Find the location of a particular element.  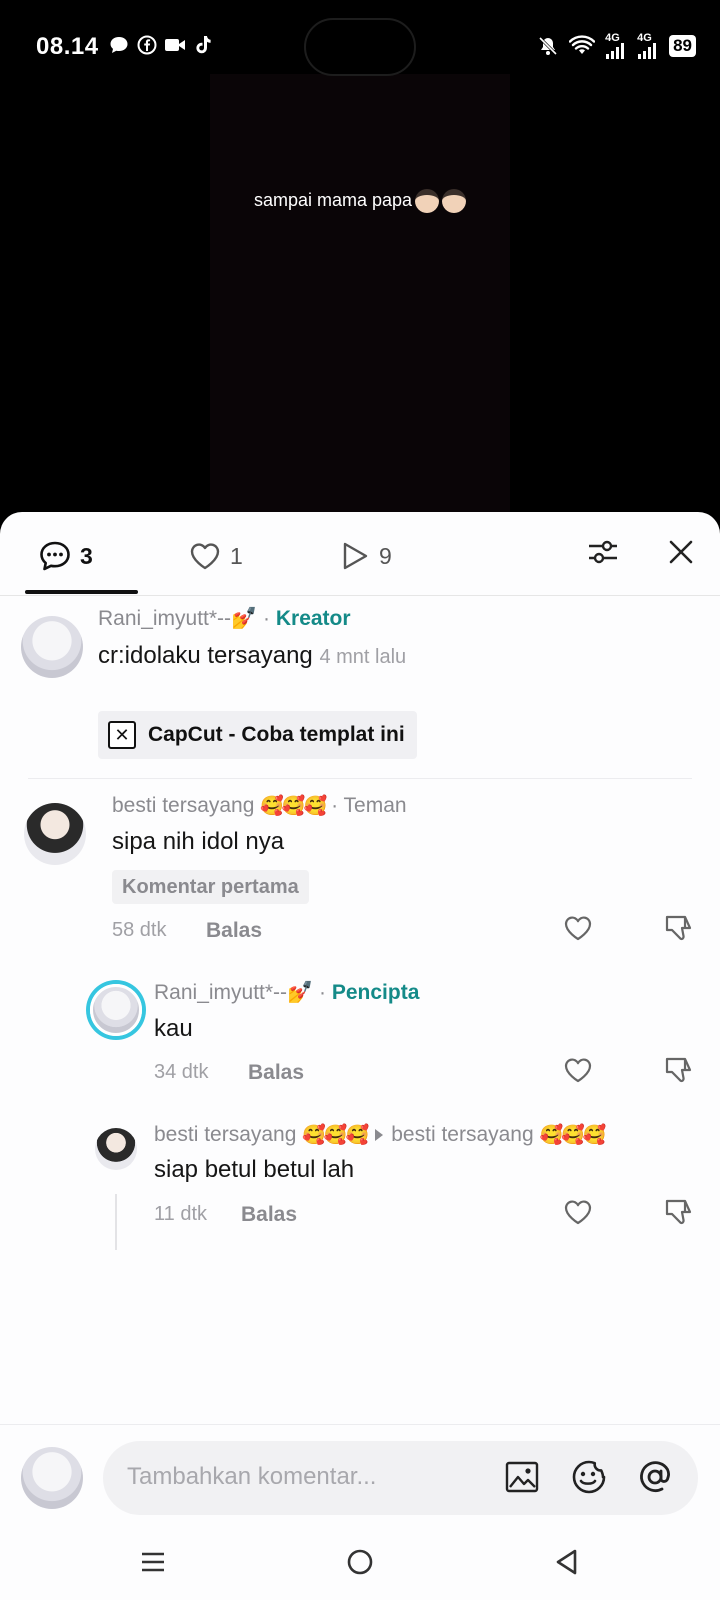

capcut-icon: ✕ is located at coordinates (122, 735).